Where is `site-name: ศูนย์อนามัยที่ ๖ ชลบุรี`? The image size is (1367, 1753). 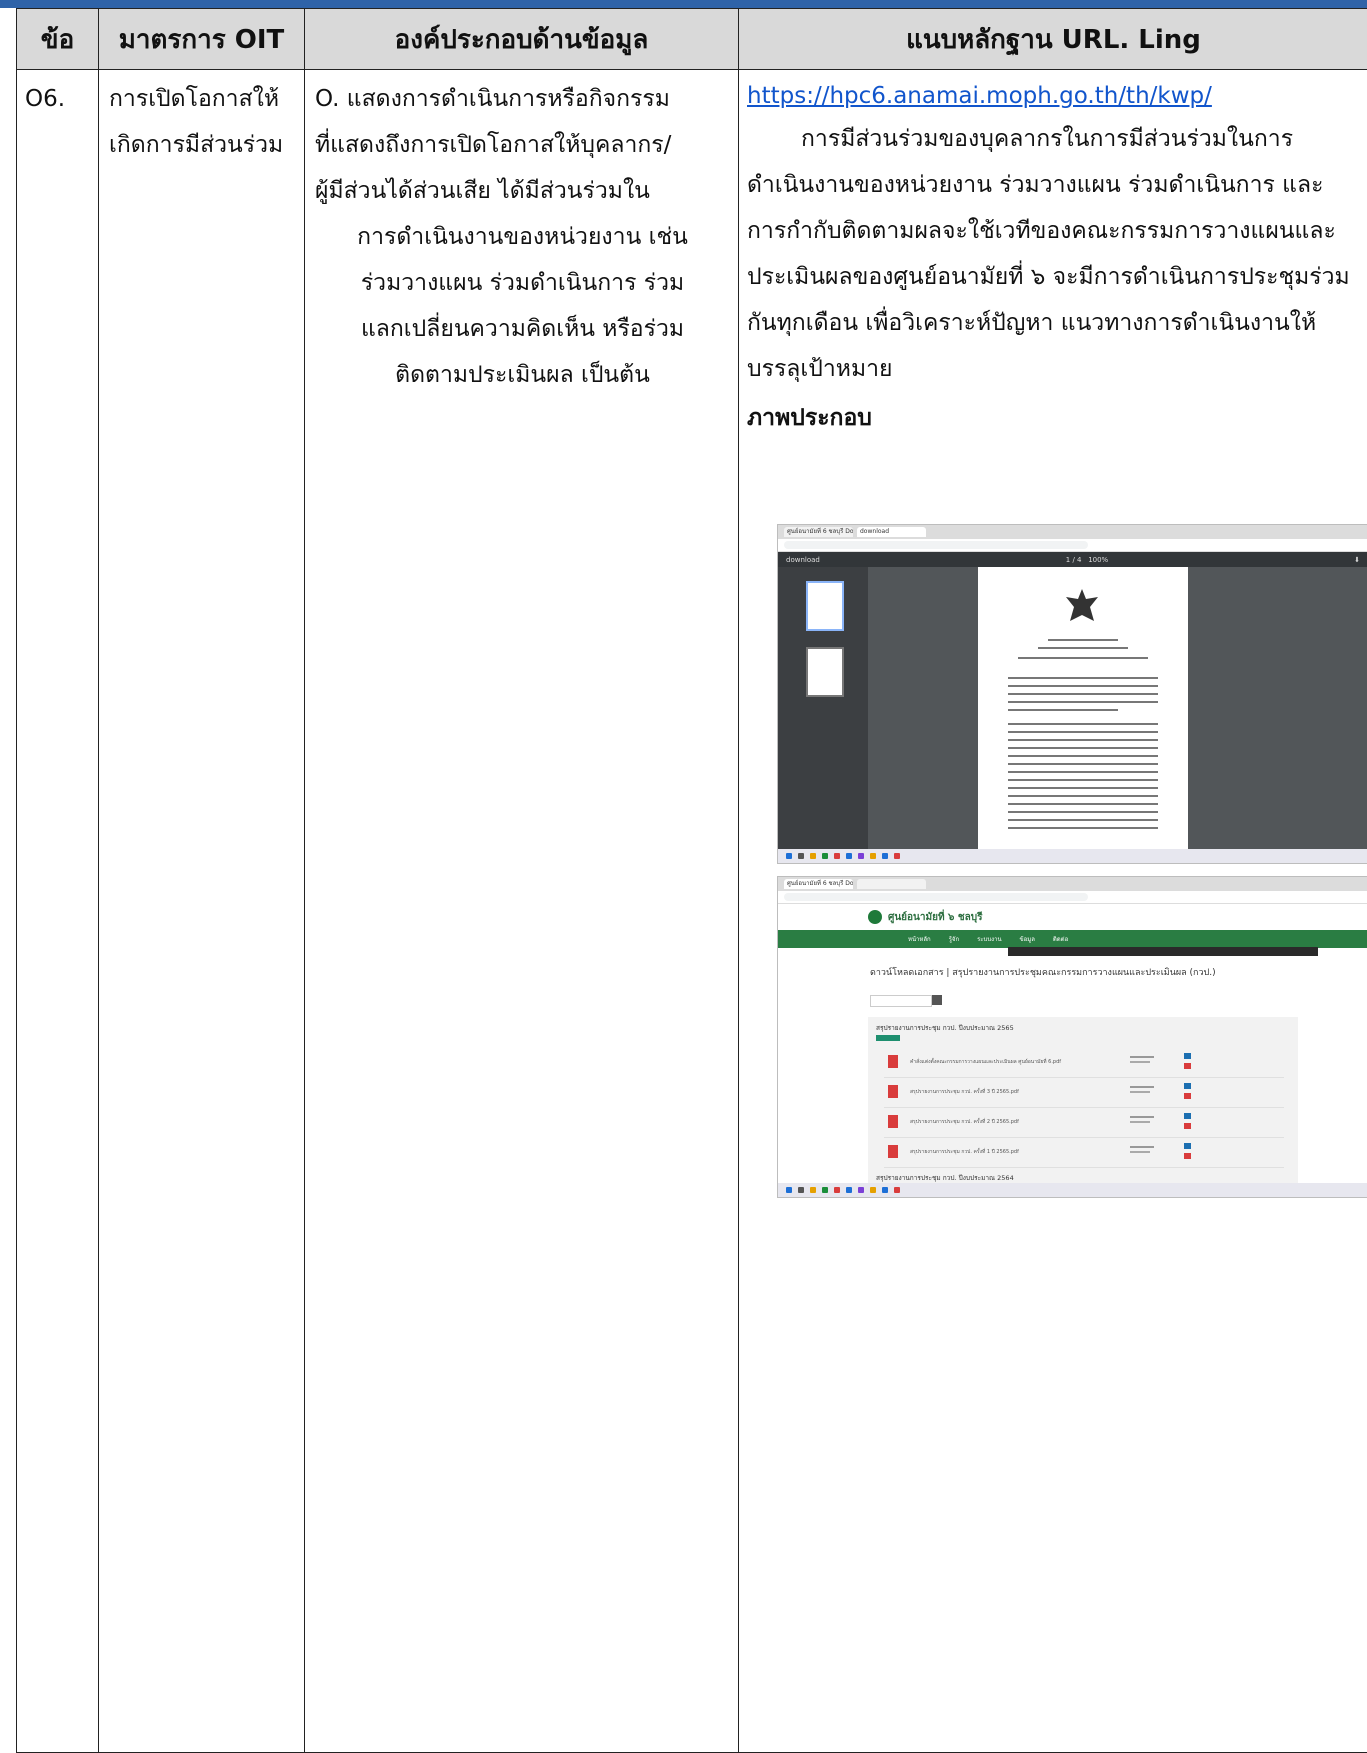 site-name: ศูนย์อนามัยที่ ๖ ชลบุรี is located at coordinates (935, 917).